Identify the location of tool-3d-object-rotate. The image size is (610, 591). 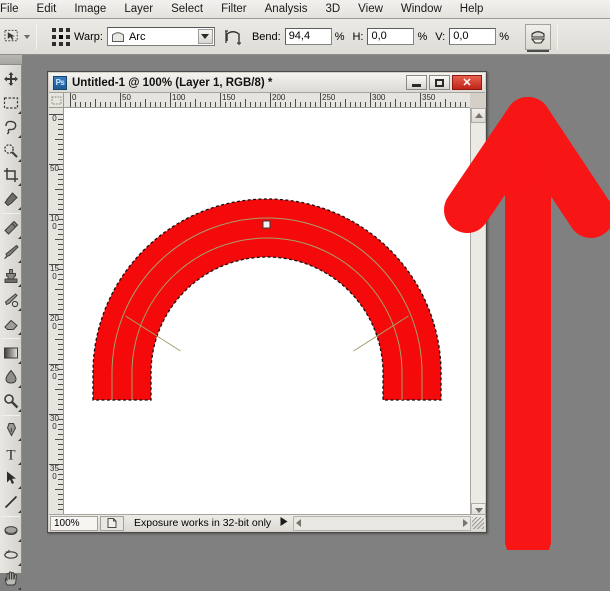
(11, 531).